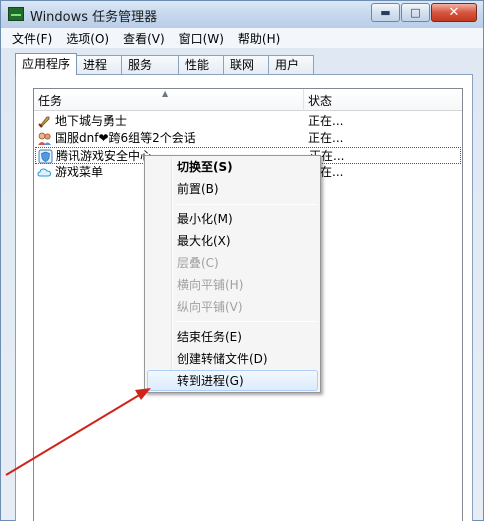  Describe the element at coordinates (320, 101) in the screenshot. I see `column-status-label: 状态` at that location.